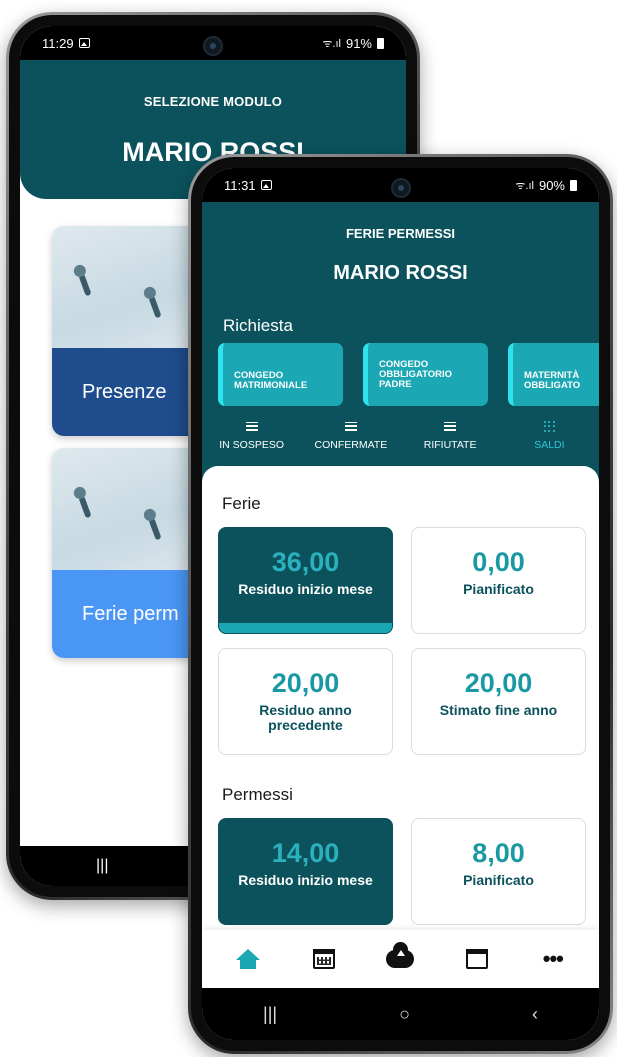 The height and width of the screenshot is (1057, 617). I want to click on nav-home, so click(248, 959).